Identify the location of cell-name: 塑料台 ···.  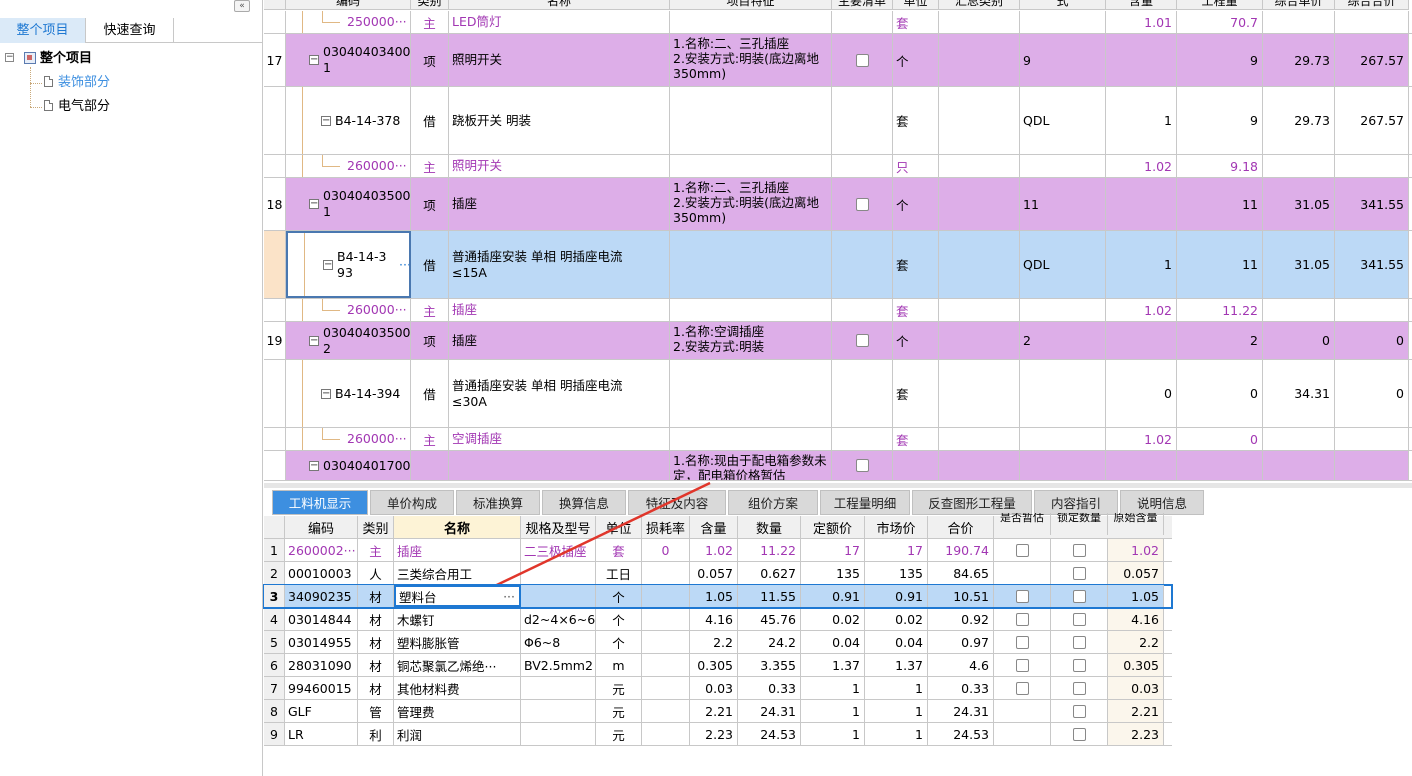
(457, 596).